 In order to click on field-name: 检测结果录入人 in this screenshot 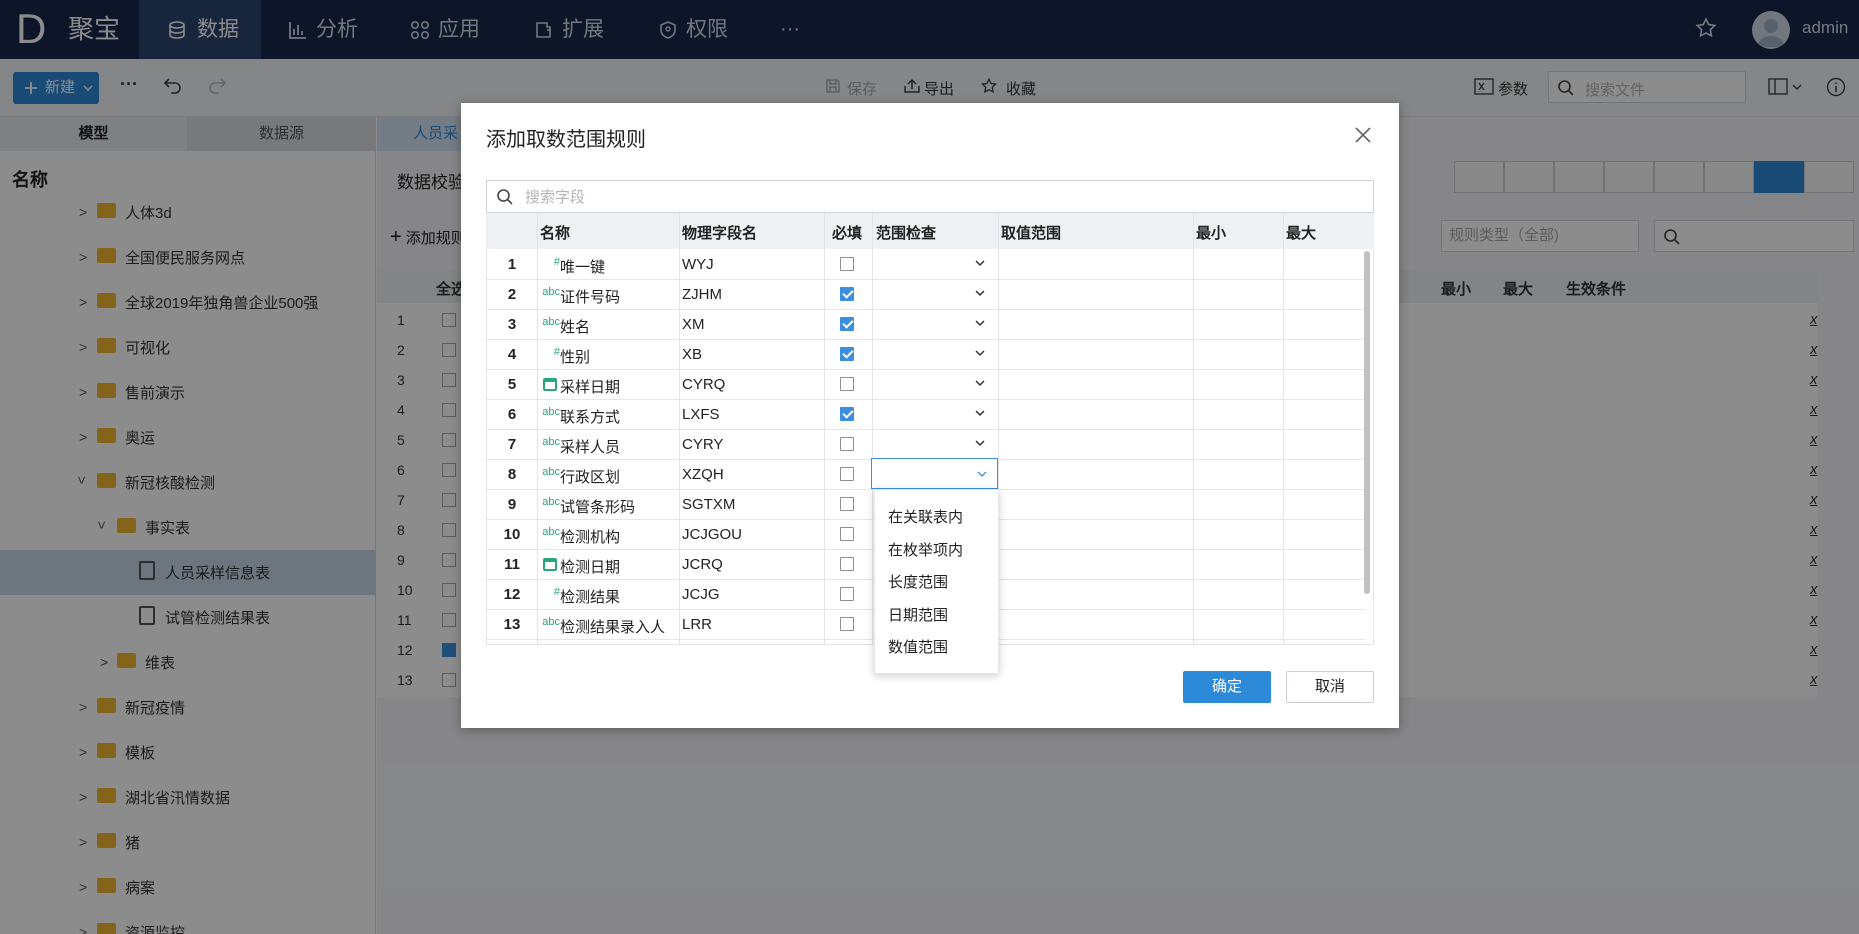, I will do `click(613, 627)`.